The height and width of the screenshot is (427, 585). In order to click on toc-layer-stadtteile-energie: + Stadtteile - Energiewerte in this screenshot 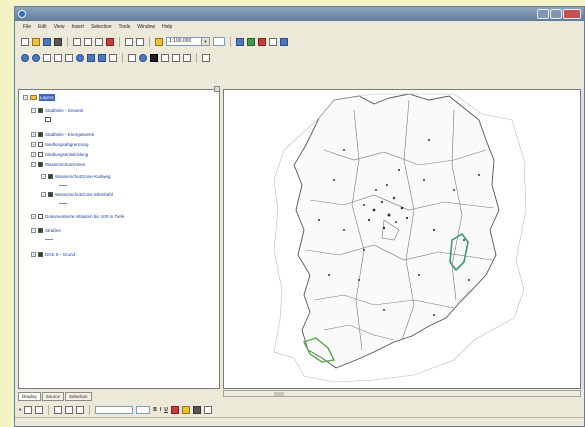, I will do `click(62, 134)`.